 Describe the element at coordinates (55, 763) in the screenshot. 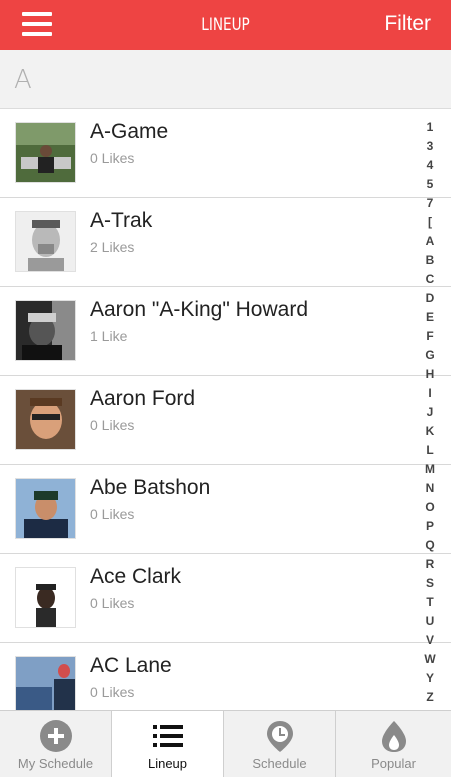

I see `tab-label: My Schedule` at that location.